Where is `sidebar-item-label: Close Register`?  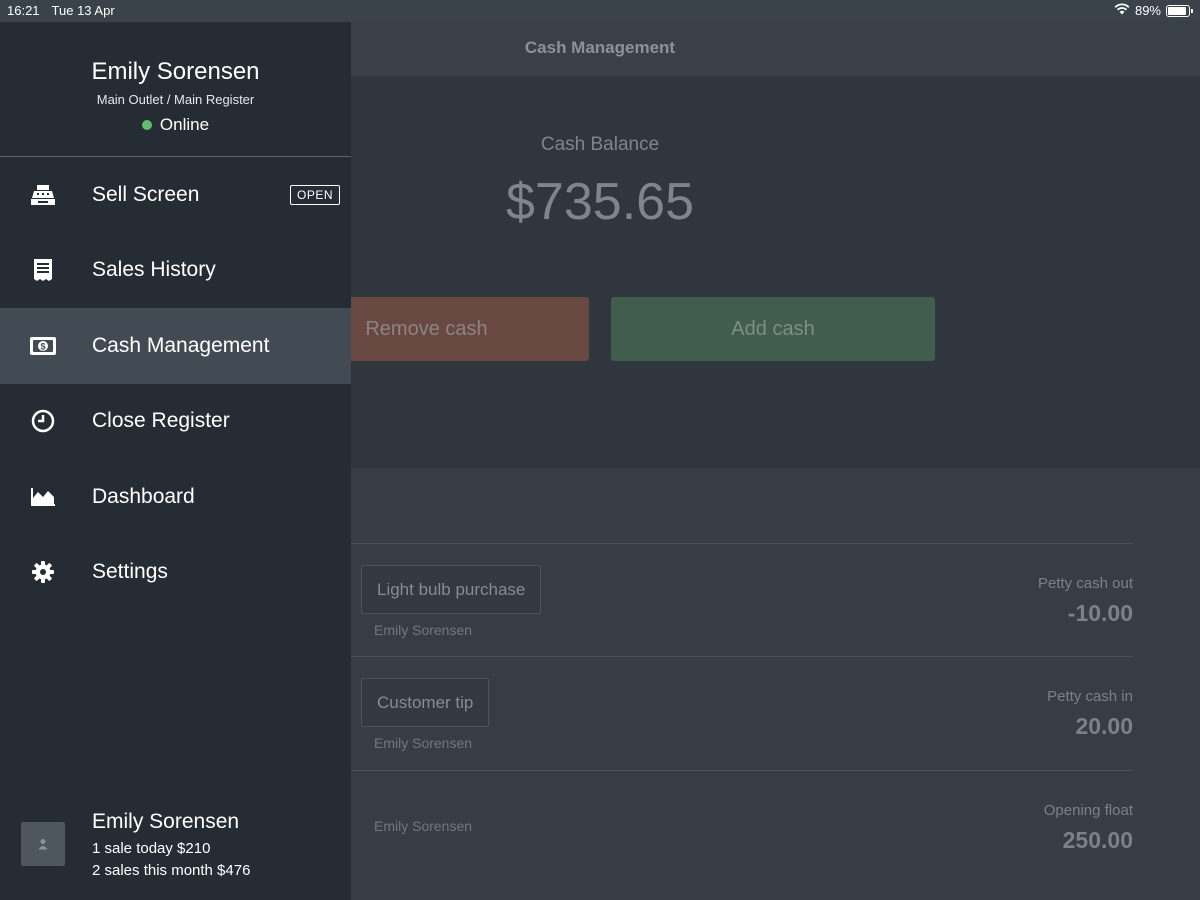
sidebar-item-label: Close Register is located at coordinates (161, 421).